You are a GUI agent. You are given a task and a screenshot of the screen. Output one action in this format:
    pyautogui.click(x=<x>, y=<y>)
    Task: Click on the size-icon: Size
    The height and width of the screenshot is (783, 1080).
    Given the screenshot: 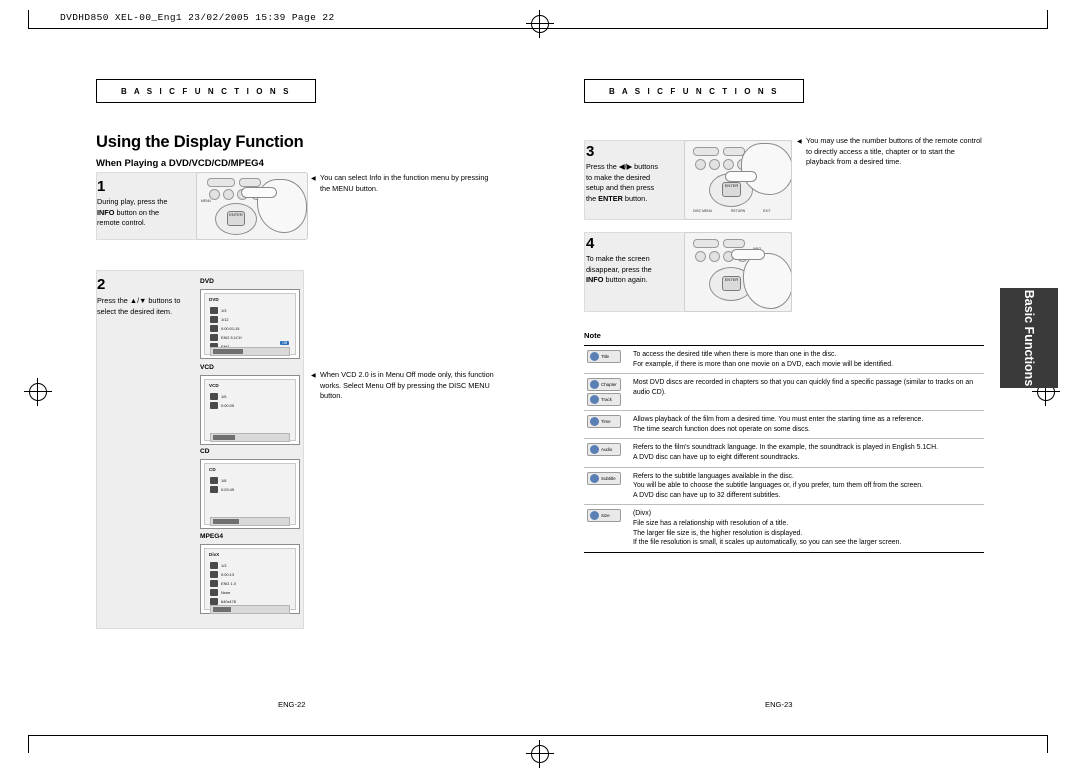 What is the action you would take?
    pyautogui.click(x=604, y=516)
    